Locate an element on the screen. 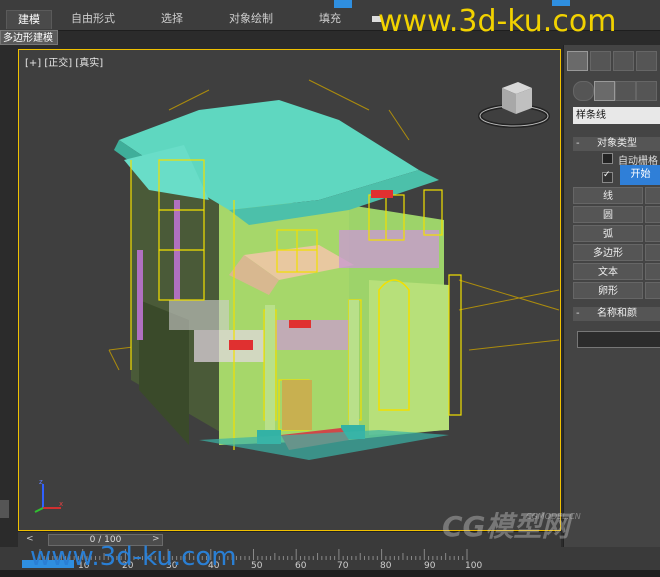 The width and height of the screenshot is (660, 577). start-new-shape-button: 开始 is located at coordinates (640, 175).